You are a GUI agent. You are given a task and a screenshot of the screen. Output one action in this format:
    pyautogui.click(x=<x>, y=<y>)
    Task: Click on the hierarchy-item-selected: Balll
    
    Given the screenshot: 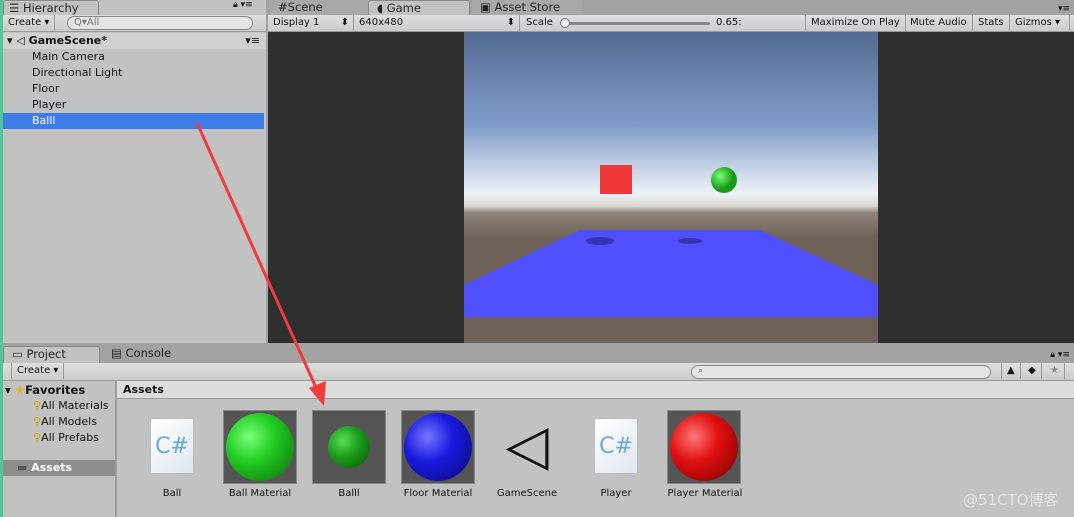 What is the action you would take?
    pyautogui.click(x=133, y=121)
    